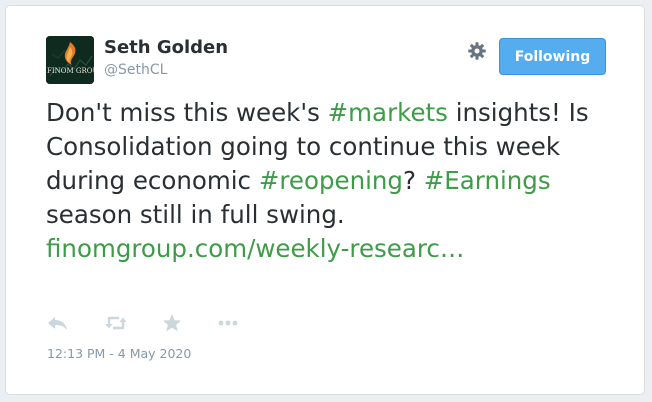 The height and width of the screenshot is (402, 652). I want to click on hashtag-link: #Earnings, so click(487, 180).